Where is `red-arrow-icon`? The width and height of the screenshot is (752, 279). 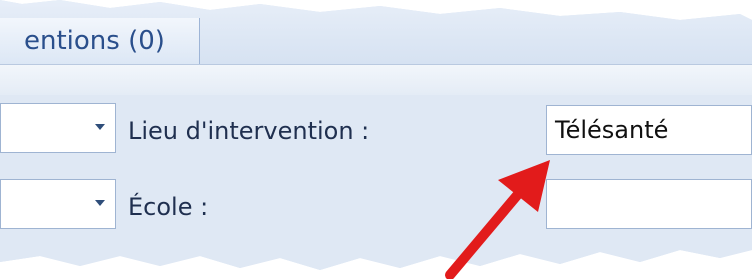 red-arrow-icon is located at coordinates (497, 219).